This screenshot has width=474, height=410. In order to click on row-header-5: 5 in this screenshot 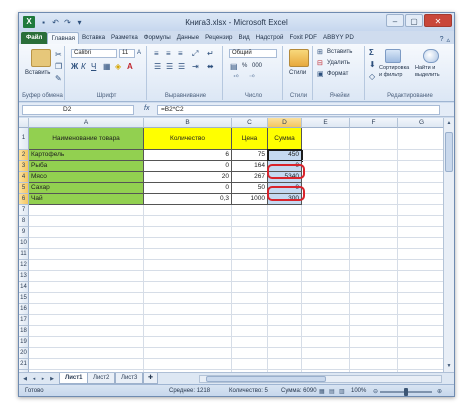, I will do `click(24, 188)`.